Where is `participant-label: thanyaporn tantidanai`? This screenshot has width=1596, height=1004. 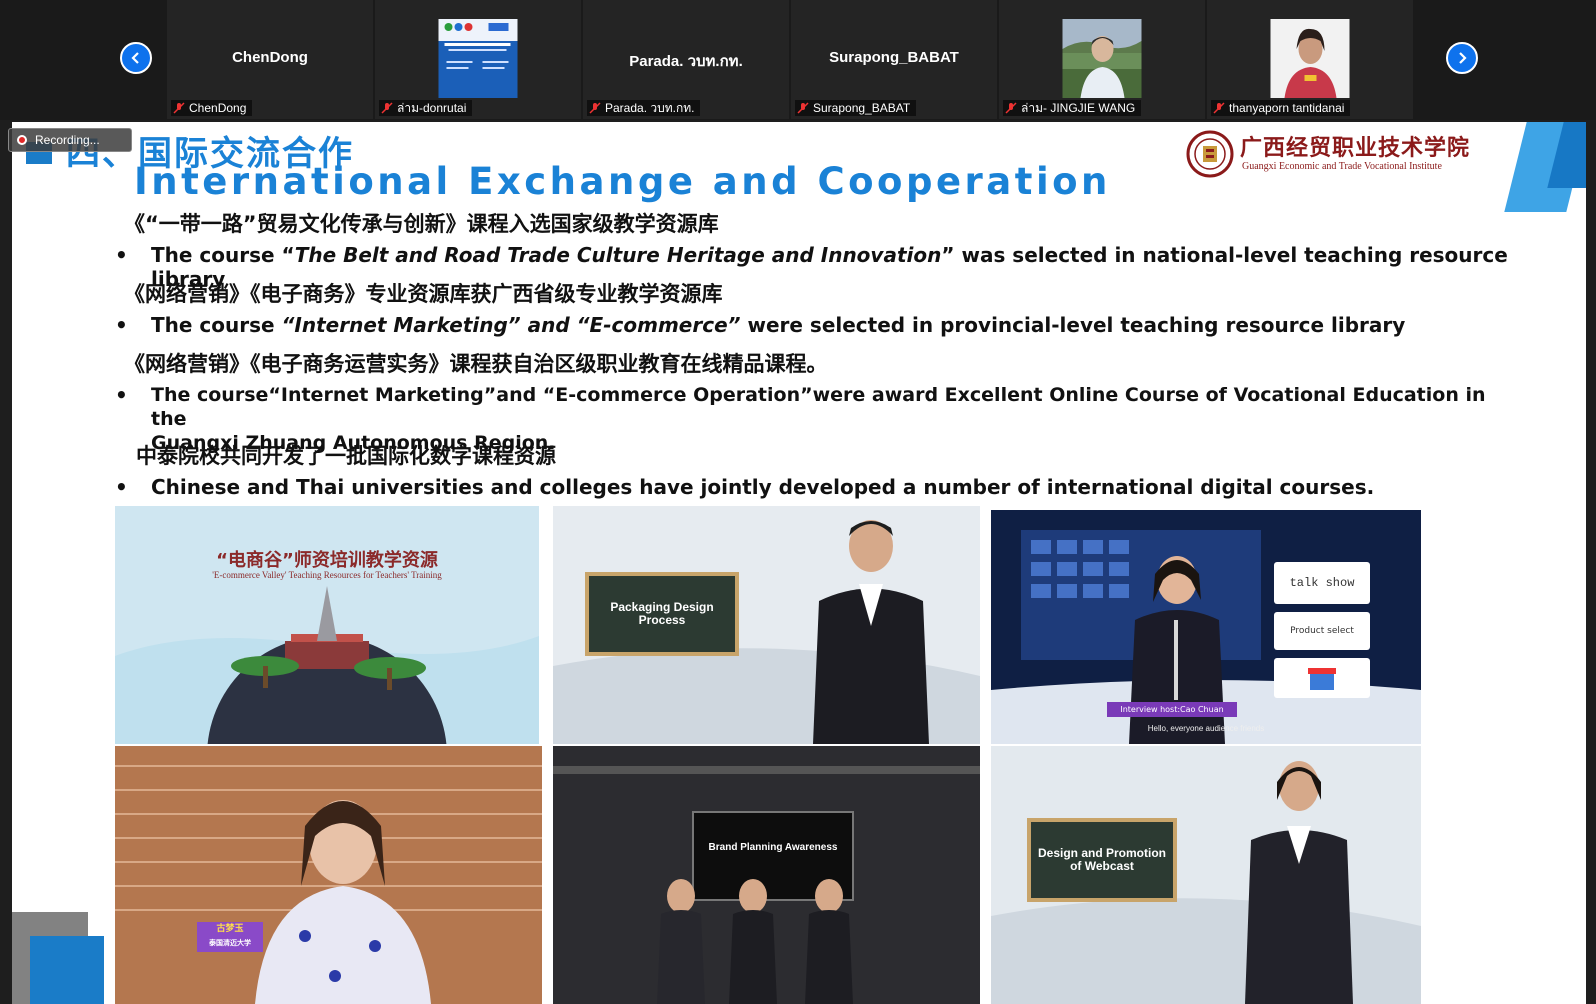 participant-label: thanyaporn tantidanai is located at coordinates (1281, 108).